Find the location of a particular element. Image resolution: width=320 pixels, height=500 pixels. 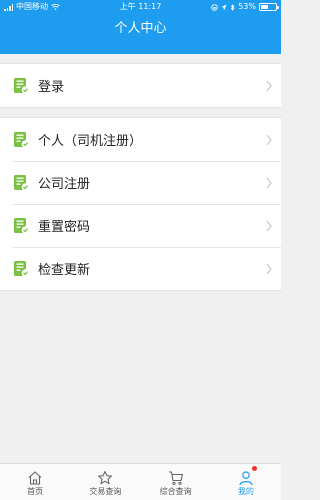

tab-label: 交易查询 is located at coordinates (105, 491).